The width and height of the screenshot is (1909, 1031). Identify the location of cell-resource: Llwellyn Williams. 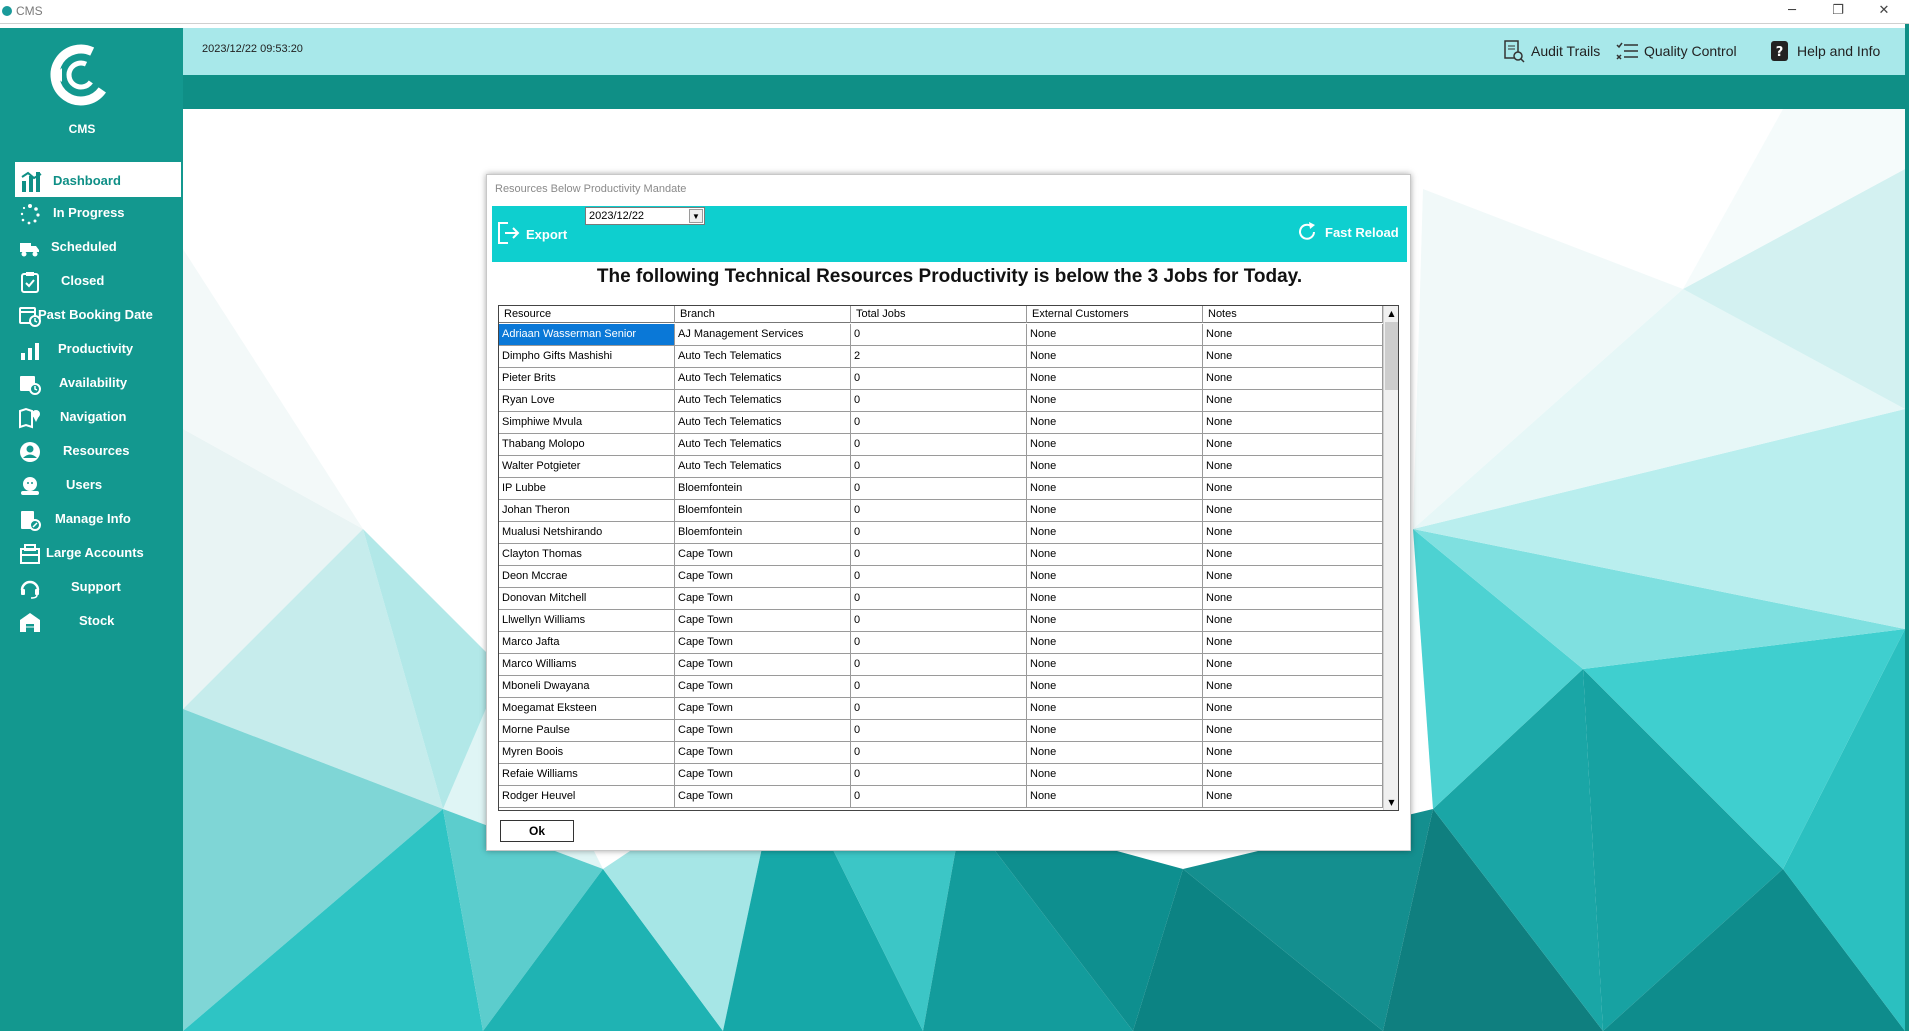
(587, 620).